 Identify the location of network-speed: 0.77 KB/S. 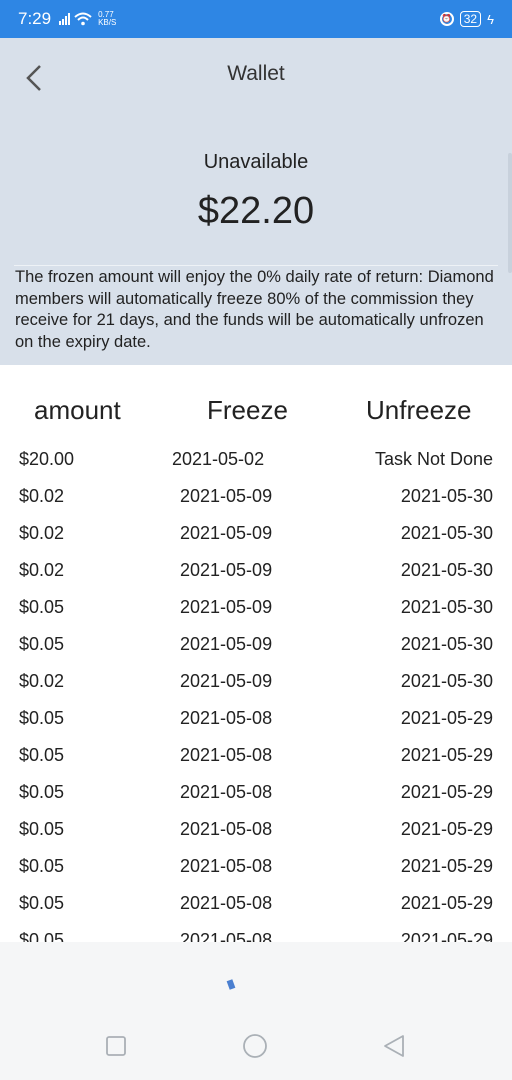
(107, 19).